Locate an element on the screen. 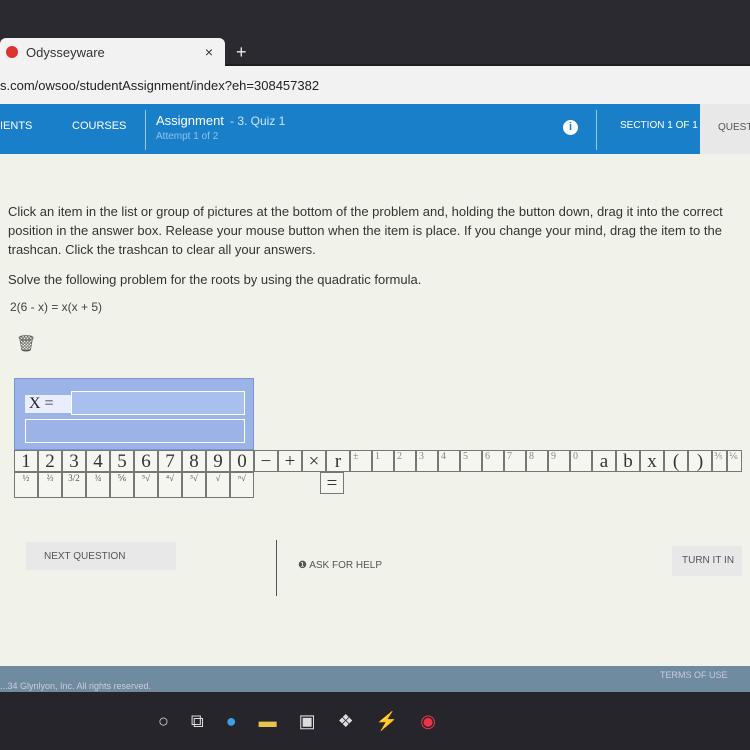  close-tab-icon: × is located at coordinates (209, 52).